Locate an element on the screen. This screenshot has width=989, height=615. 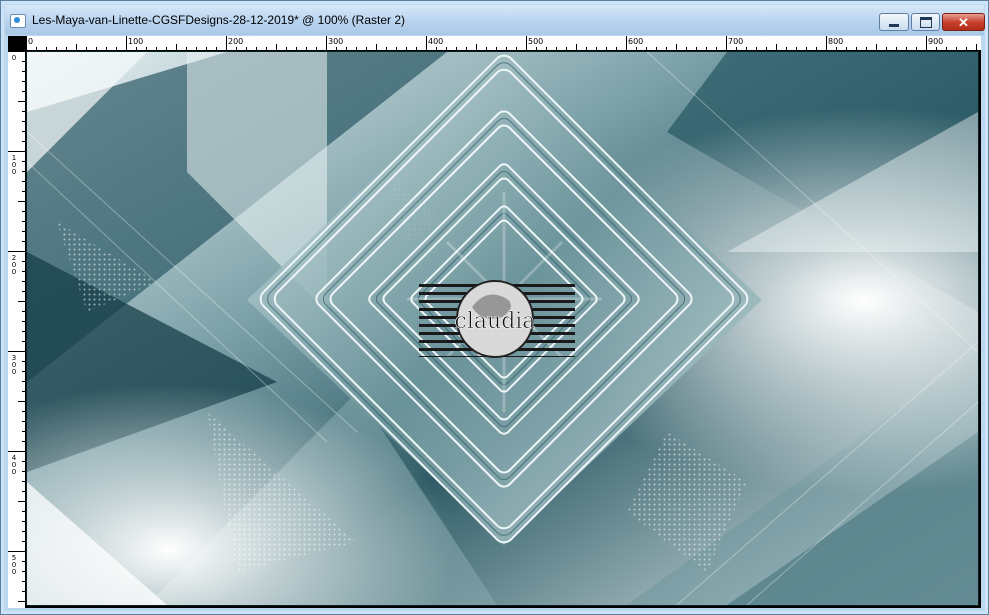
ruler-top-label: 200 is located at coordinates (236, 41).